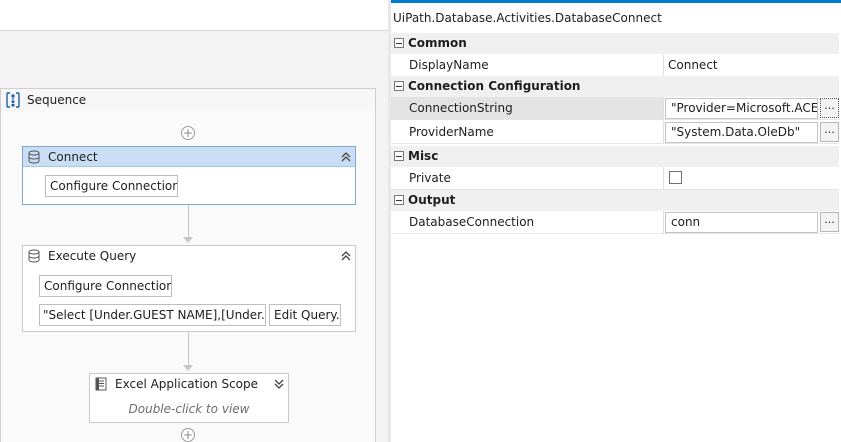 The image size is (841, 442). I want to click on property-value-private, so click(752, 178).